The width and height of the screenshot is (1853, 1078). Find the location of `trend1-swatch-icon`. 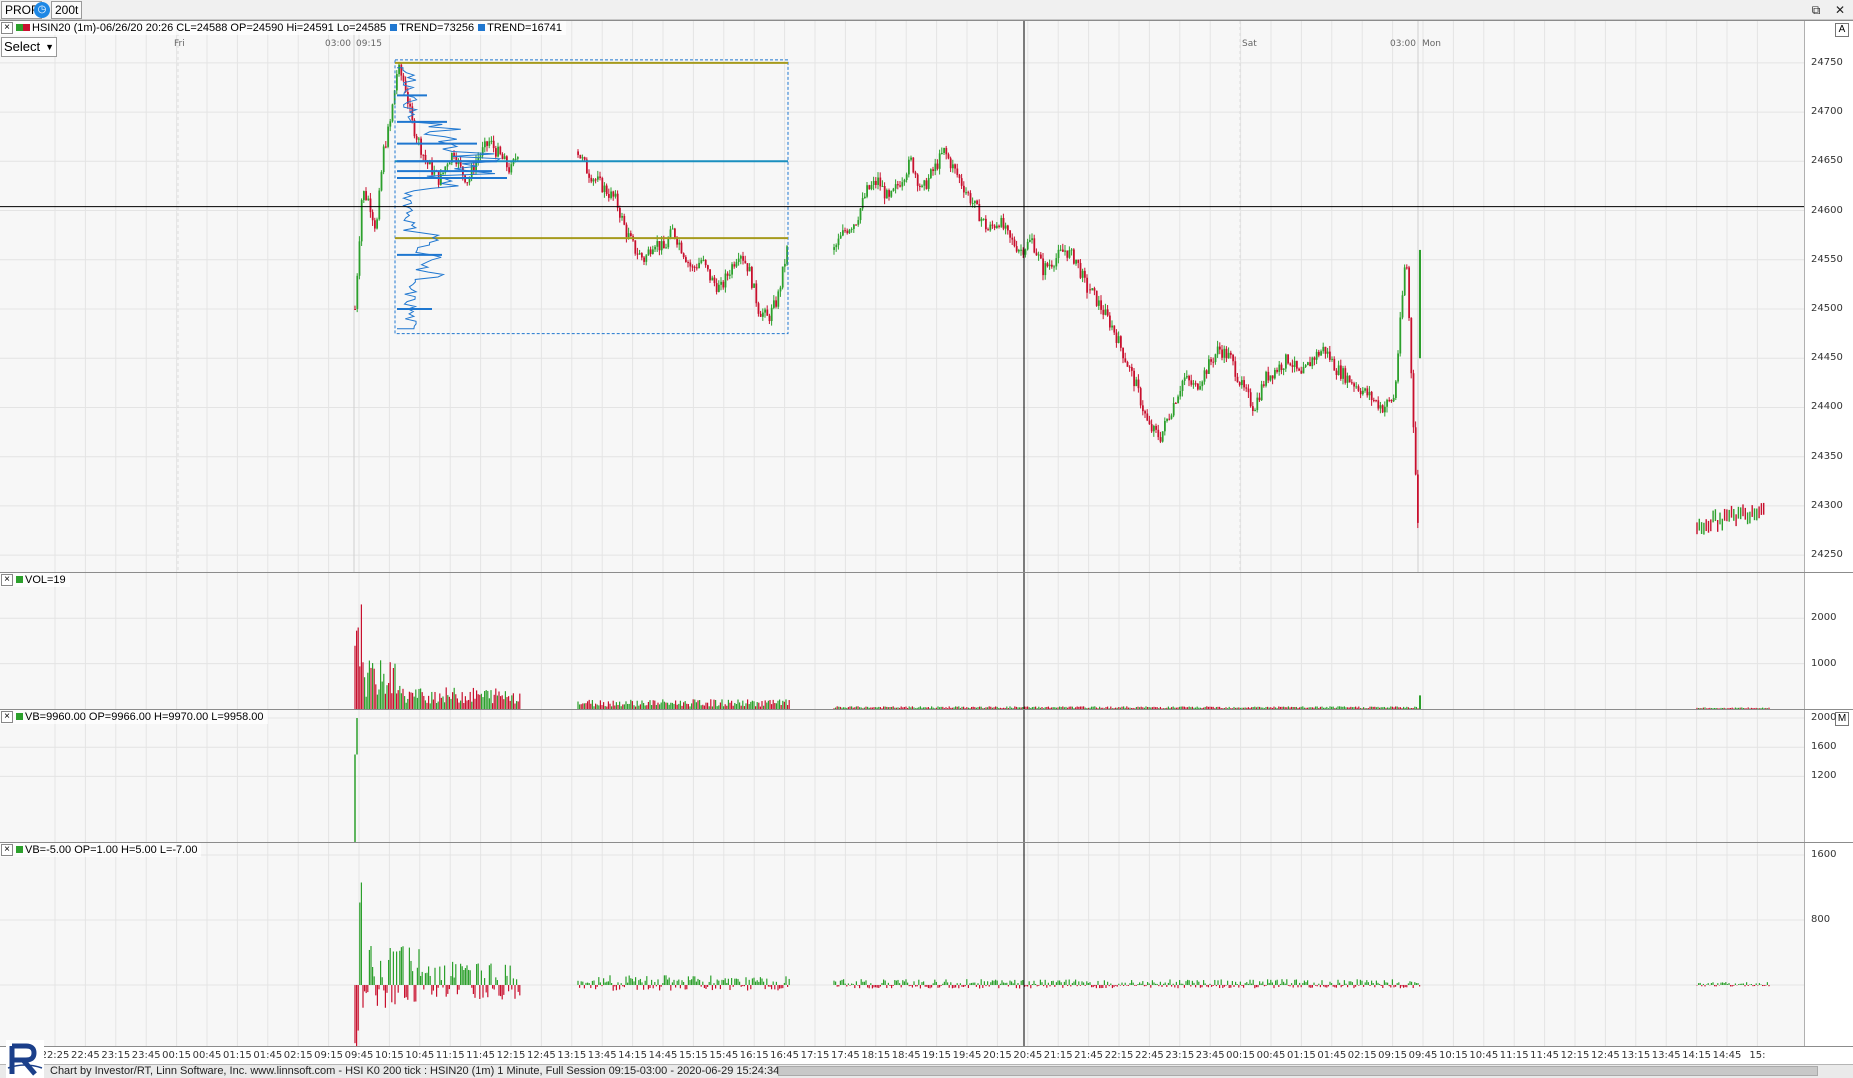

trend1-swatch-icon is located at coordinates (394, 27).